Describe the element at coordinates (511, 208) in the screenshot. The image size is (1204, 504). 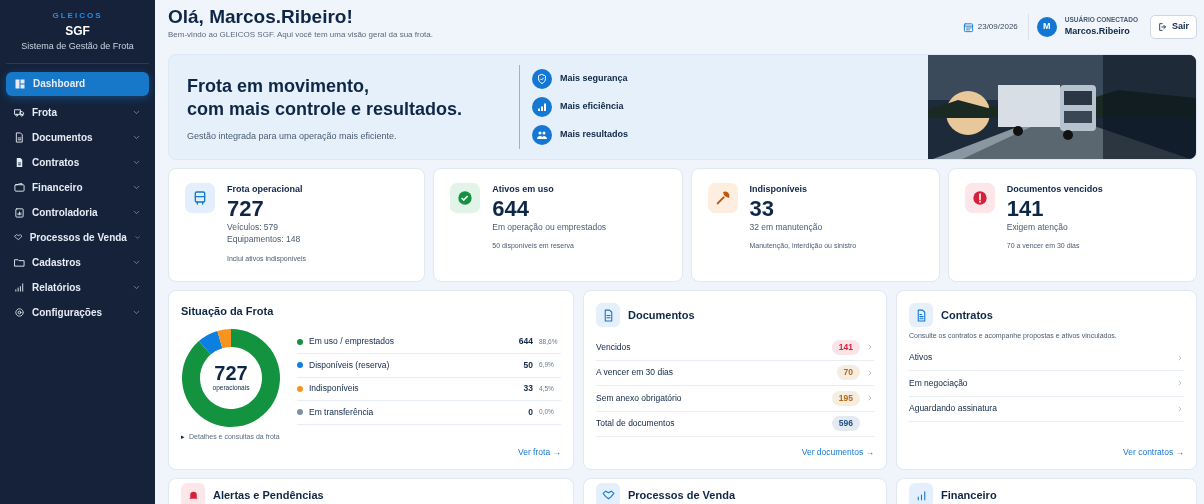
I see `stat-value: 644` at that location.